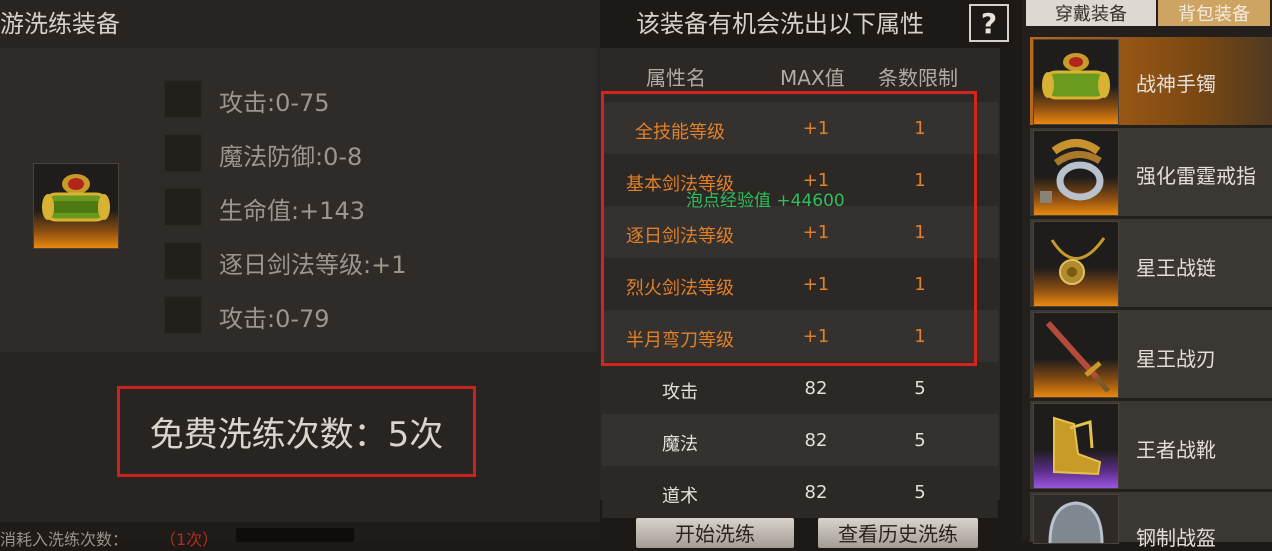 This screenshot has width=1272, height=551. I want to click on column-header-limit: 条数限制, so click(918, 78).